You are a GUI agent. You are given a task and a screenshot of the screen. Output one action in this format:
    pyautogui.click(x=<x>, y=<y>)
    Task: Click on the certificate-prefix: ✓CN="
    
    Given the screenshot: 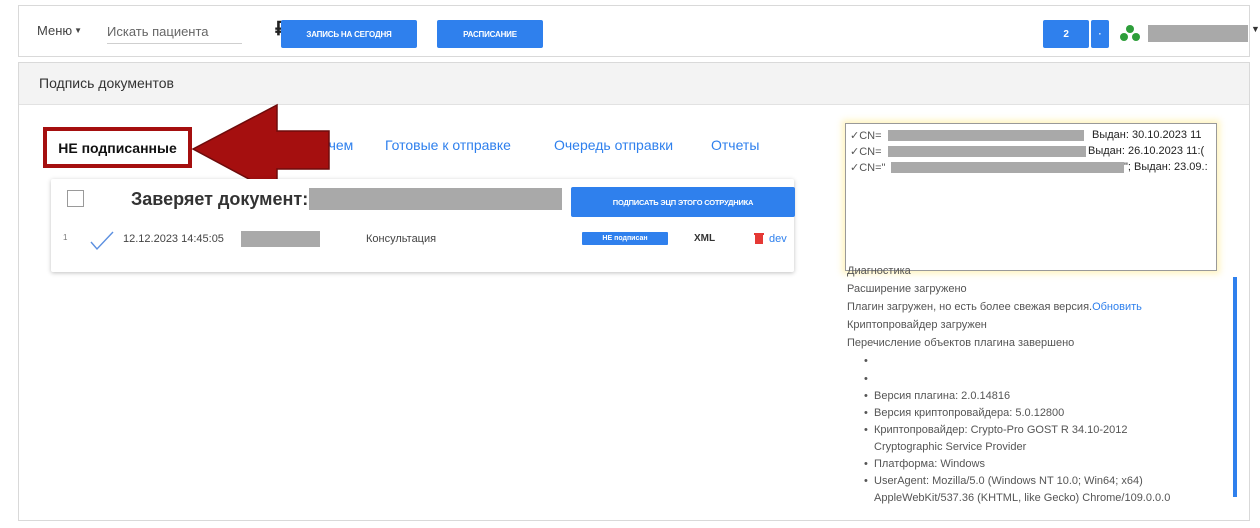 What is the action you would take?
    pyautogui.click(x=868, y=168)
    